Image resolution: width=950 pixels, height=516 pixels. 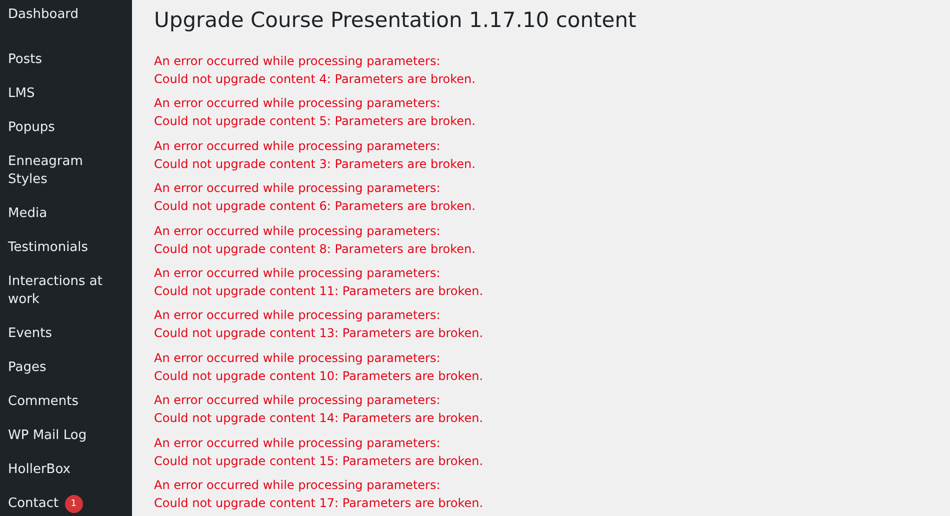 I want to click on error-detail: Could not upgrade content 4: Parameters are broken., so click(x=315, y=79).